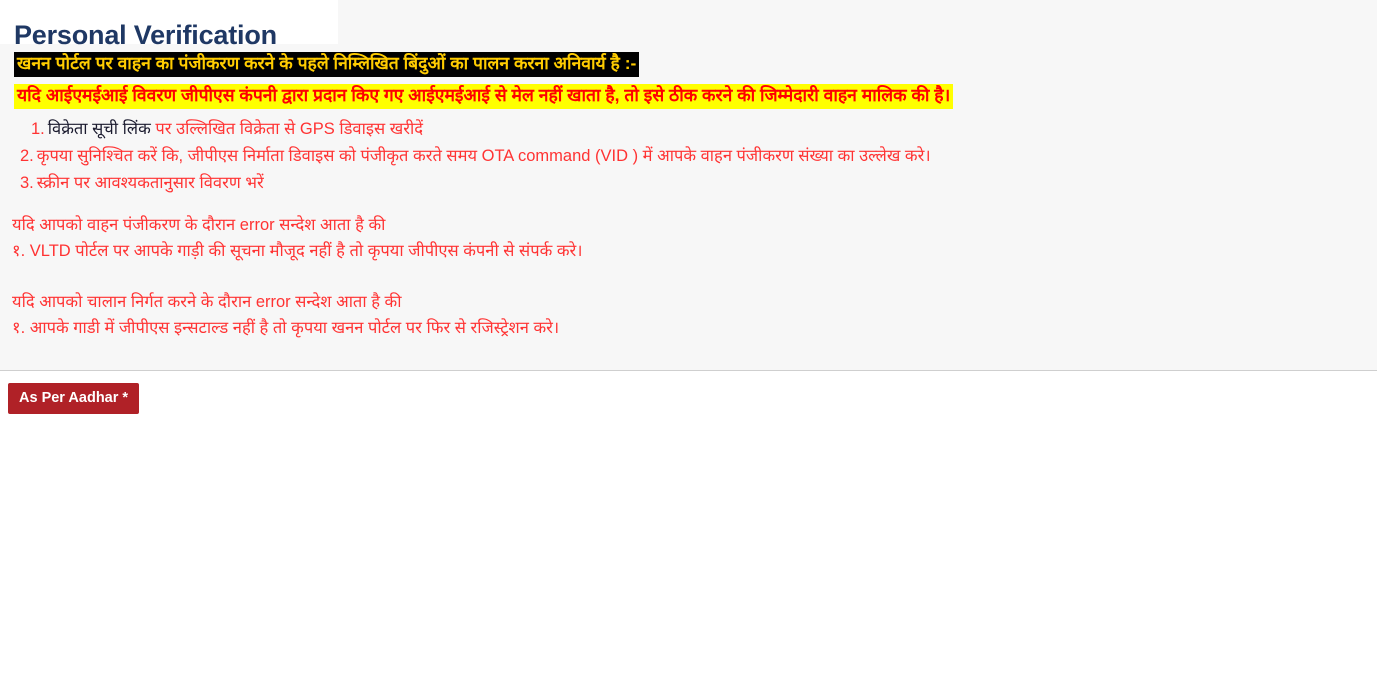  Describe the element at coordinates (145, 35) in the screenshot. I see `page-title: Personal Verification` at that location.